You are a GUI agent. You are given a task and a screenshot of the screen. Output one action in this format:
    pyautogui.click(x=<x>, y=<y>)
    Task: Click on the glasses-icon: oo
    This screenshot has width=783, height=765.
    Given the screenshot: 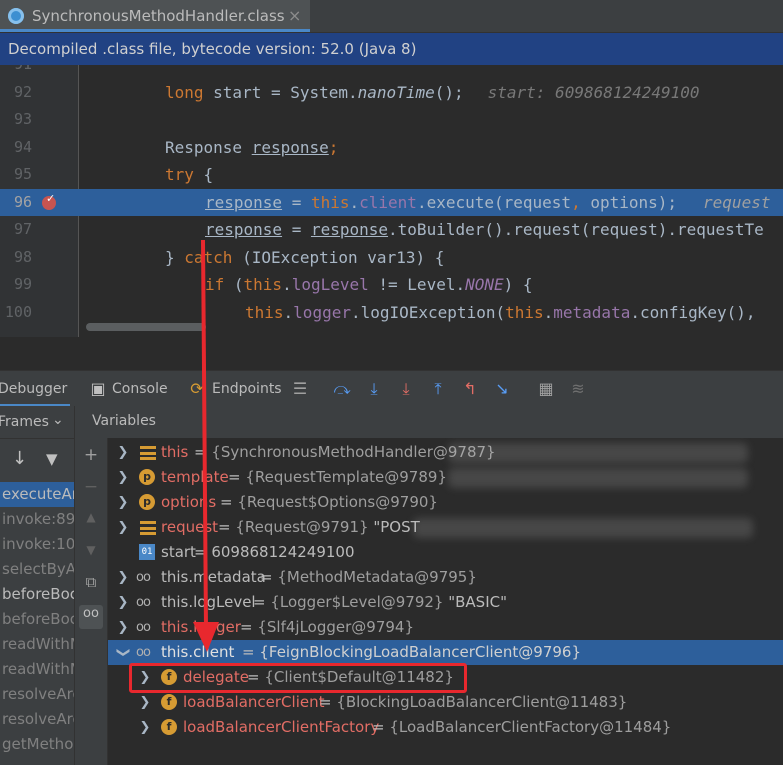 What is the action you would take?
    pyautogui.click(x=91, y=613)
    